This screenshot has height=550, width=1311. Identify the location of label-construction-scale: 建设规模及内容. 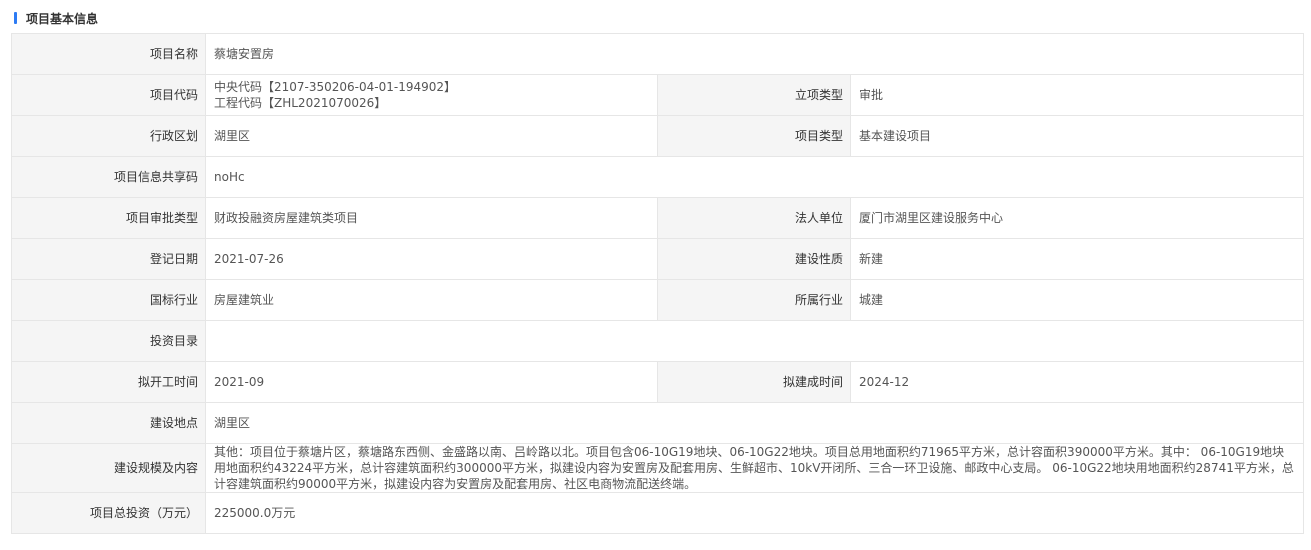
(108, 468).